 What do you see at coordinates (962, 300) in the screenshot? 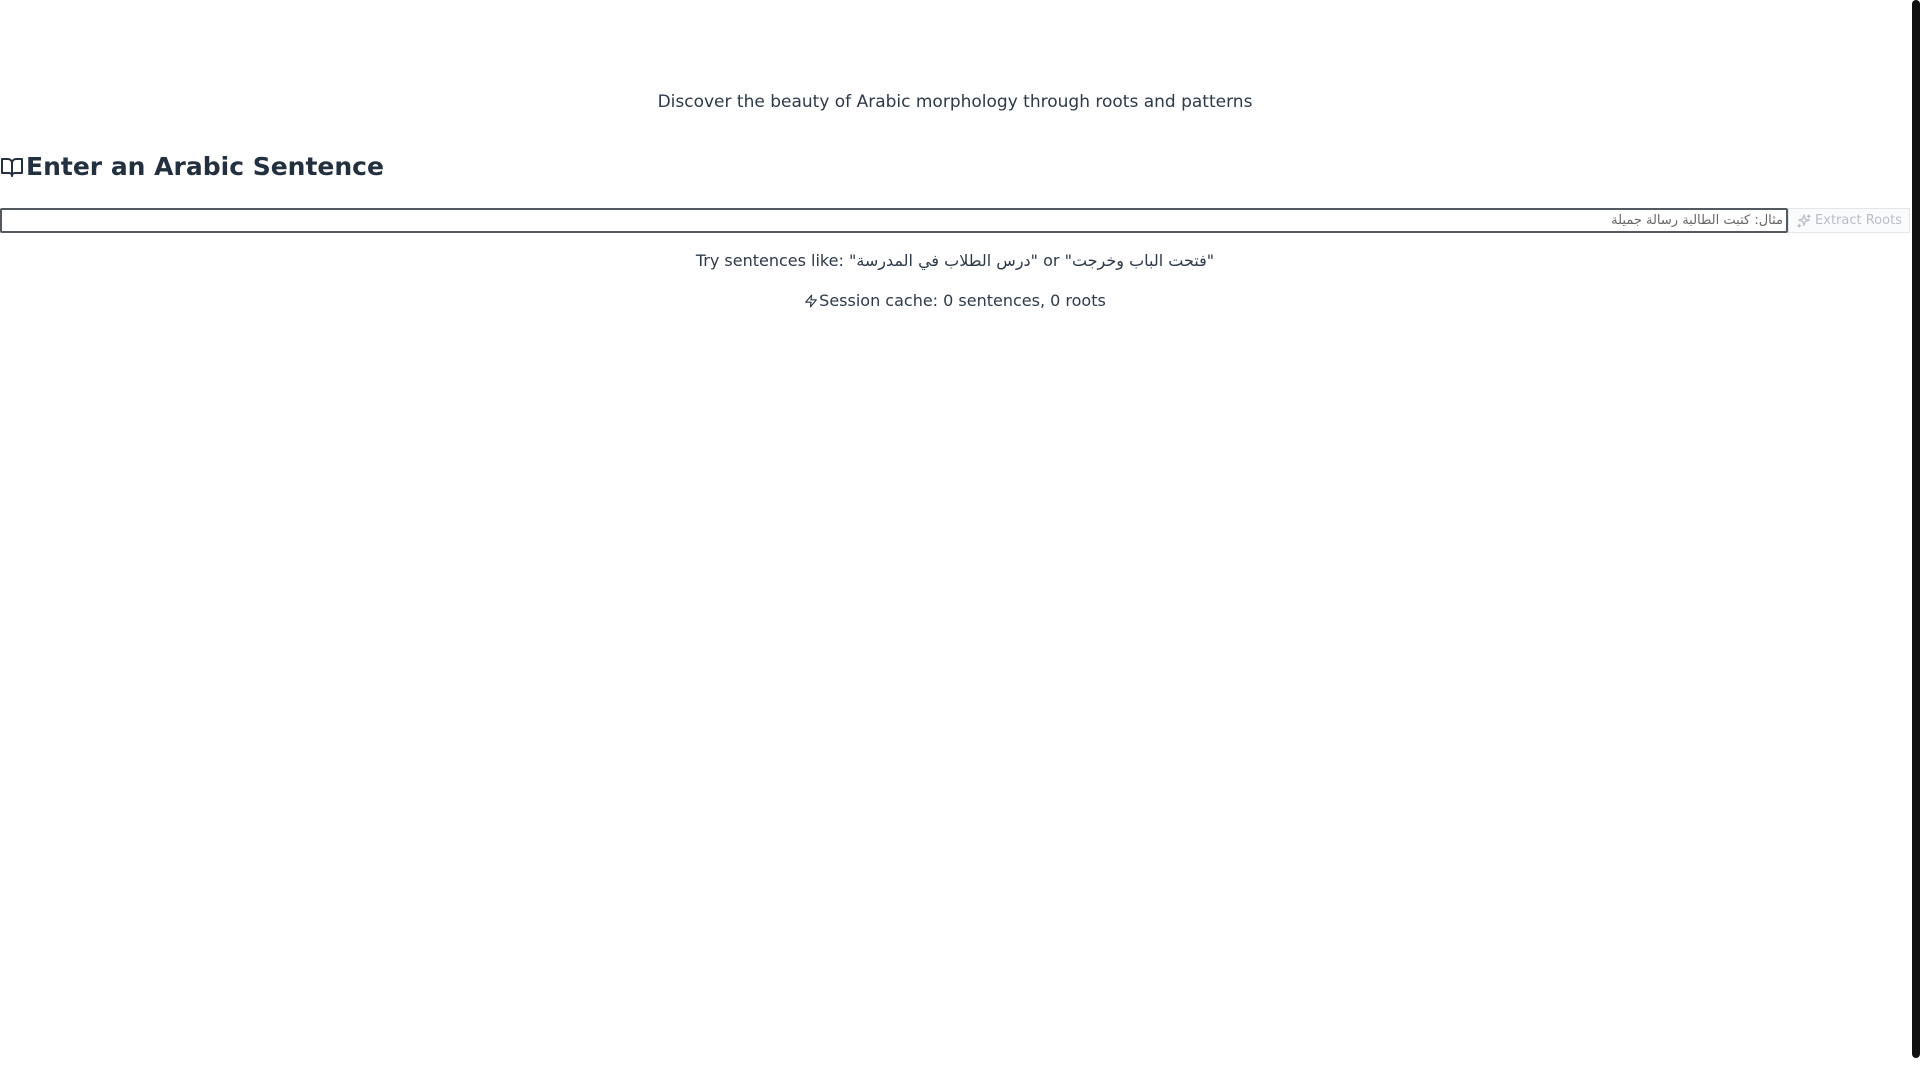
I see `session-cache-text: Session cache: 0 sentences, 0 roots` at bounding box center [962, 300].